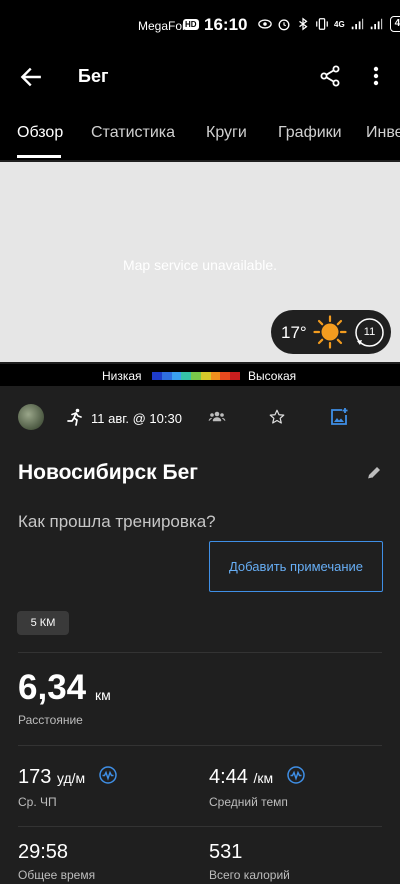 Image resolution: width=400 pixels, height=884 pixels. What do you see at coordinates (322, 24) in the screenshot?
I see `vibrate-icon` at bounding box center [322, 24].